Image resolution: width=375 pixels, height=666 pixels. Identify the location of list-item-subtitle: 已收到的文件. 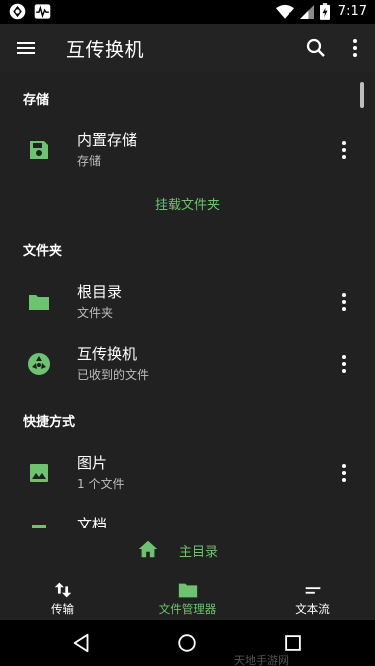
(113, 375).